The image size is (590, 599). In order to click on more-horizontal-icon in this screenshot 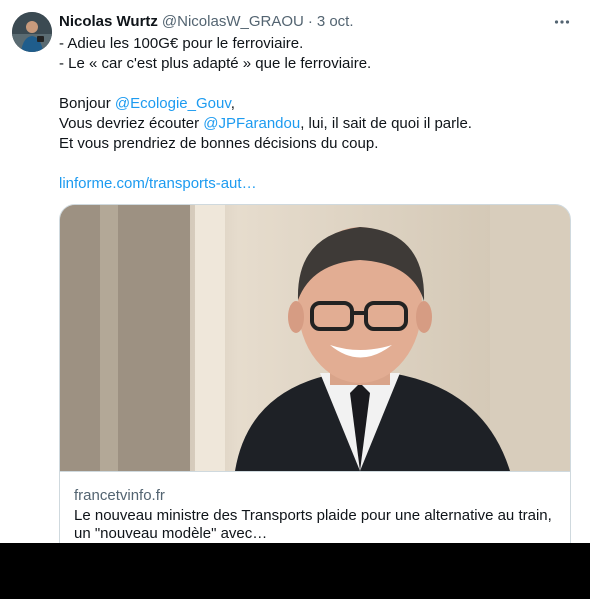, I will do `click(562, 22)`.